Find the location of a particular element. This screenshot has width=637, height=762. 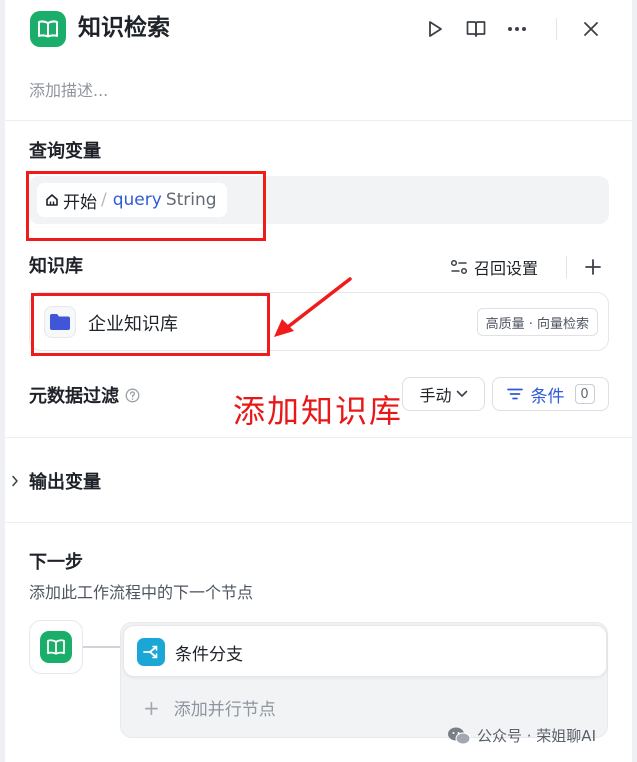

node-connector-line is located at coordinates (103, 647).